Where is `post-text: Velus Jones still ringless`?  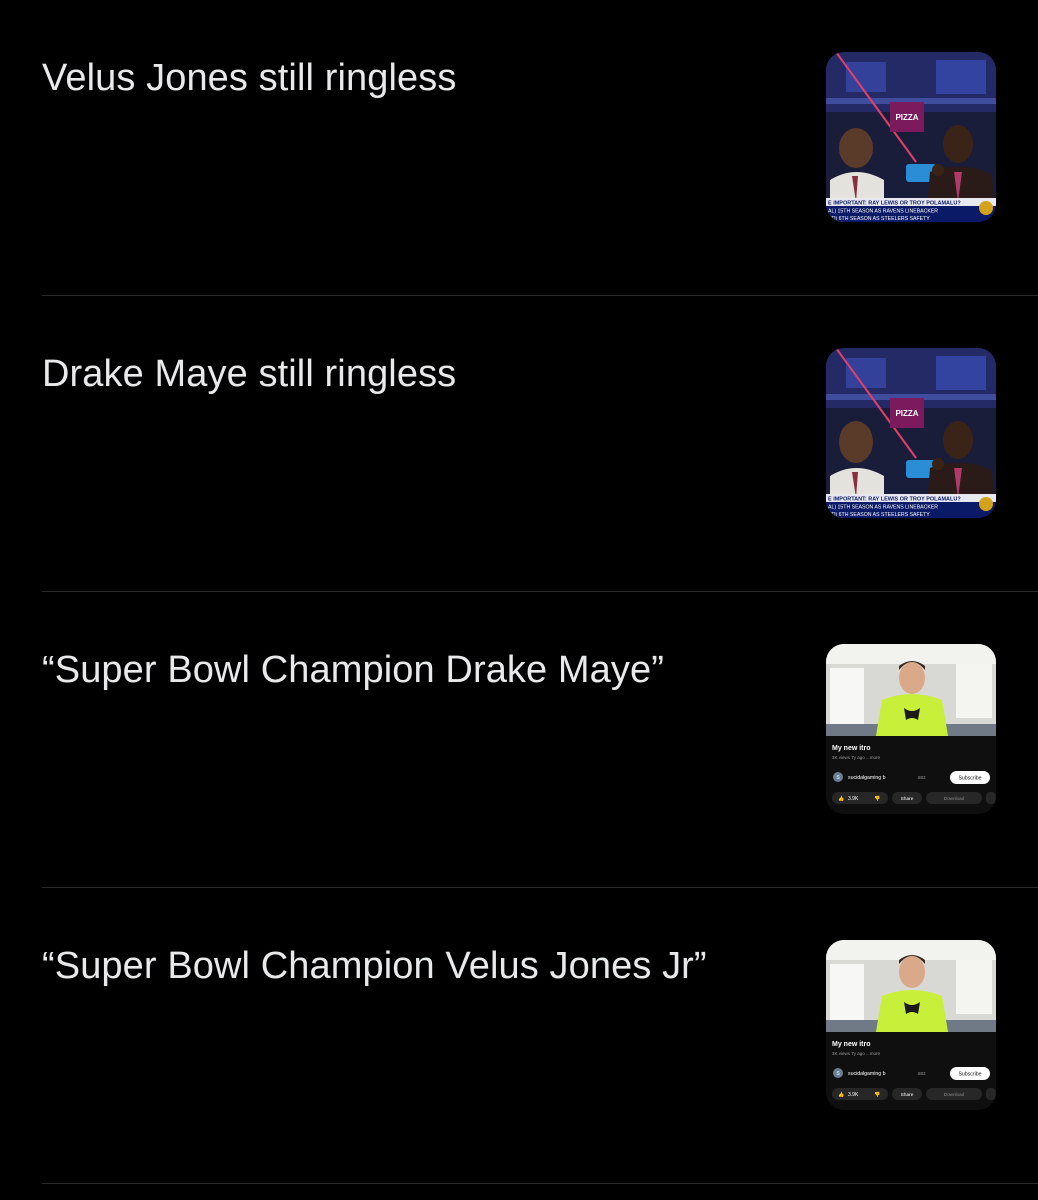 post-text: Velus Jones still ringless is located at coordinates (249, 78).